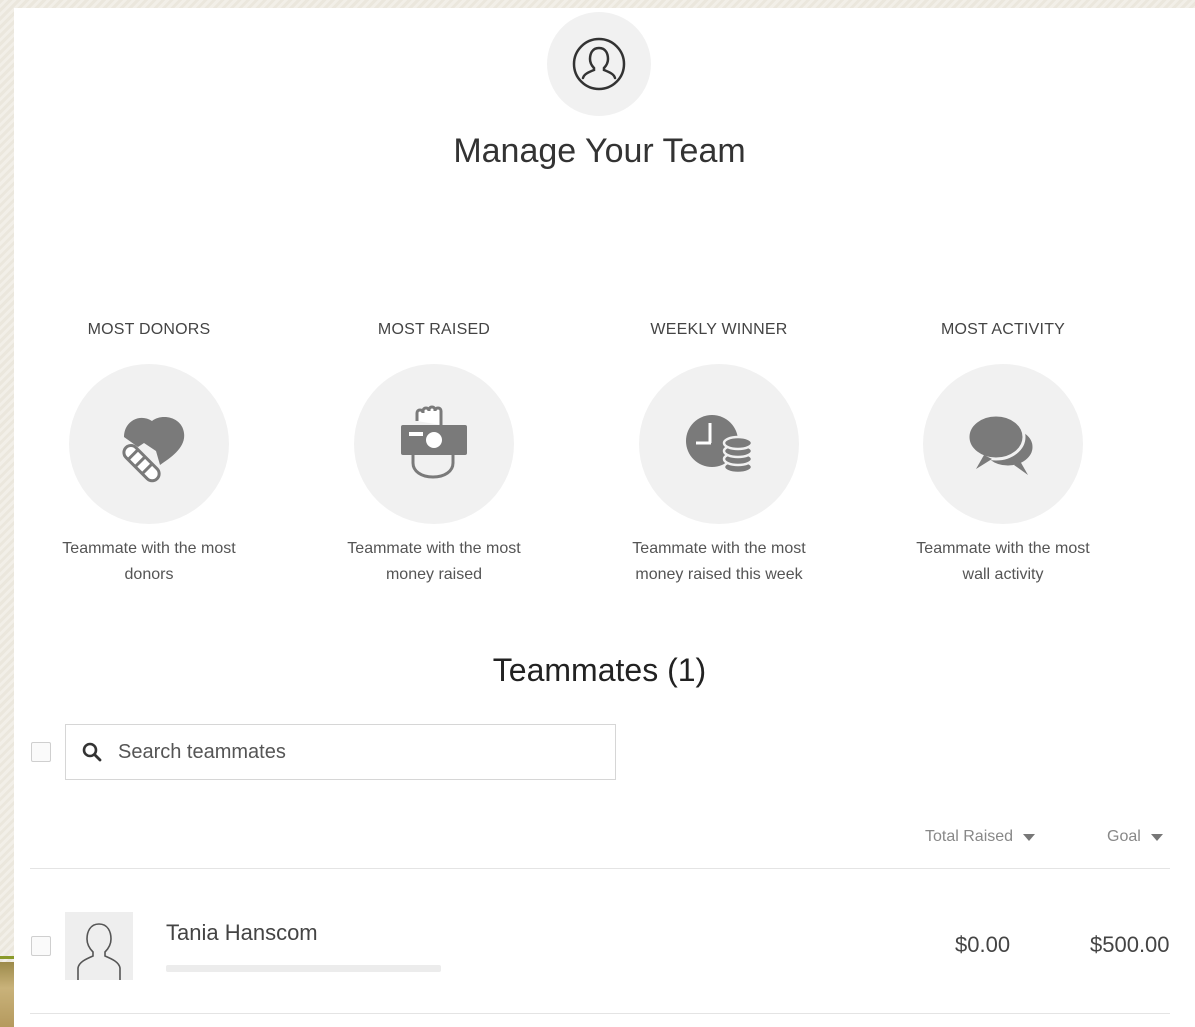 The width and height of the screenshot is (1195, 1027). Describe the element at coordinates (242, 933) in the screenshot. I see `teammate-name: Tania Hanscom` at that location.